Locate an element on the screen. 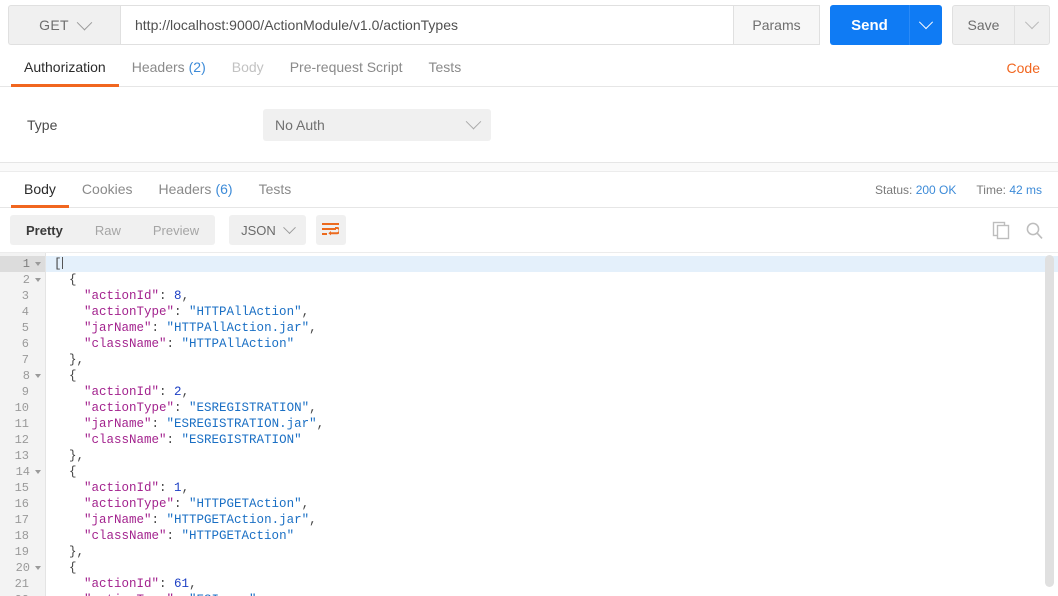 The image size is (1058, 596). line-number: 8 is located at coordinates (22, 376).